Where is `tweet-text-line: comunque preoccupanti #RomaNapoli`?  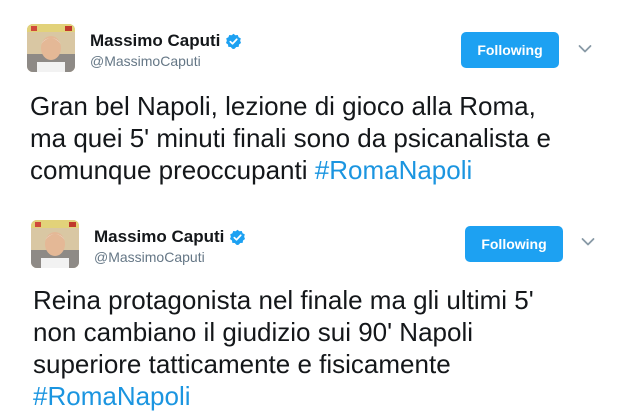 tweet-text-line: comunque preoccupanti #RomaNapoli is located at coordinates (290, 170).